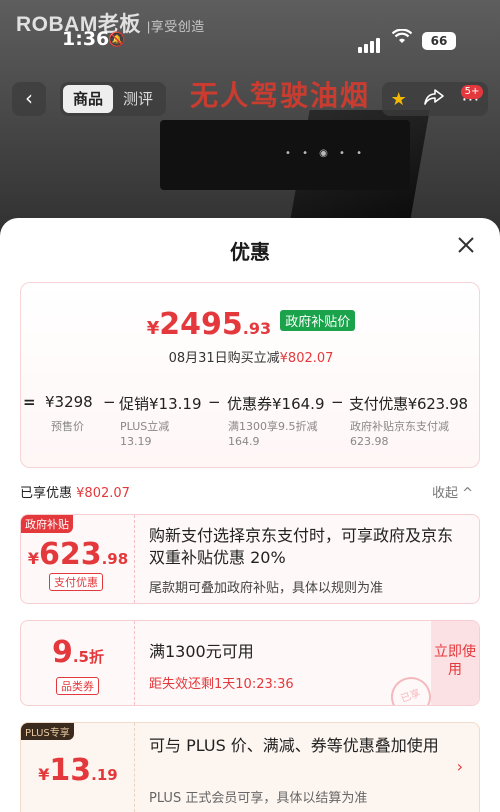  I want to click on enjoyed-discount: 已享优惠 ¥802.07, so click(75, 493).